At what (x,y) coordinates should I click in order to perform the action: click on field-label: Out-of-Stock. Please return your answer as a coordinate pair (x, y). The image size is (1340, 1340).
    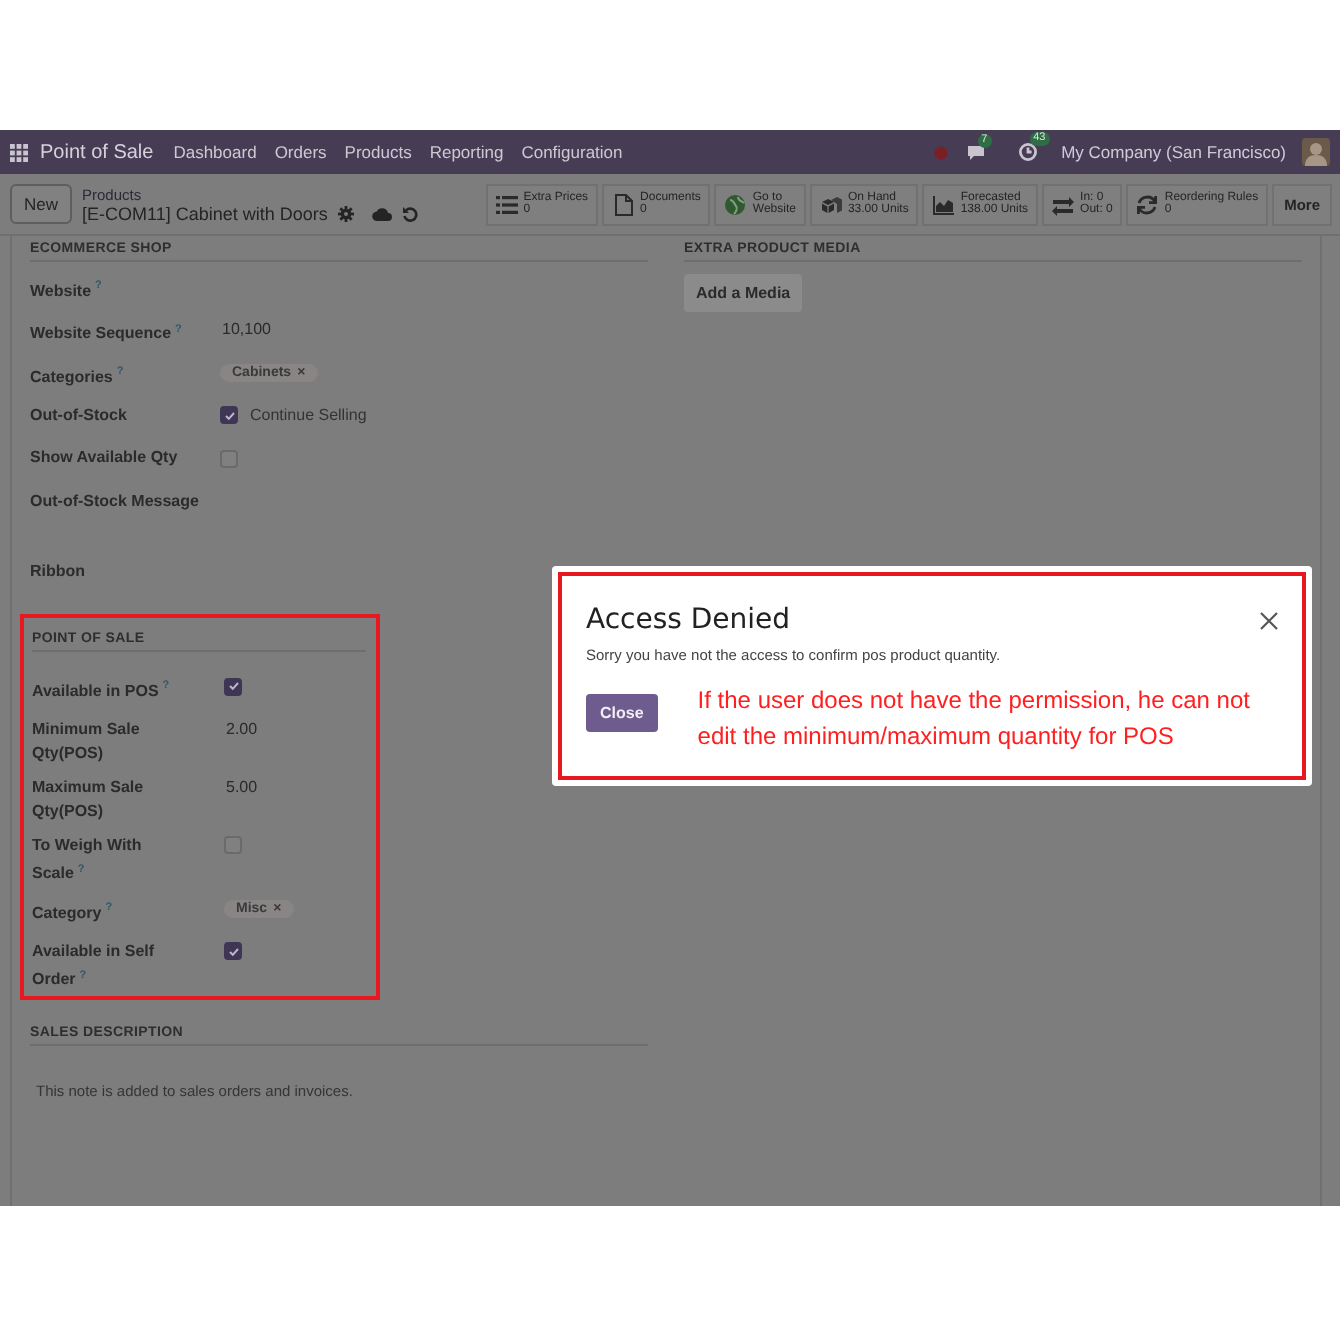
    Looking at the image, I should click on (78, 414).